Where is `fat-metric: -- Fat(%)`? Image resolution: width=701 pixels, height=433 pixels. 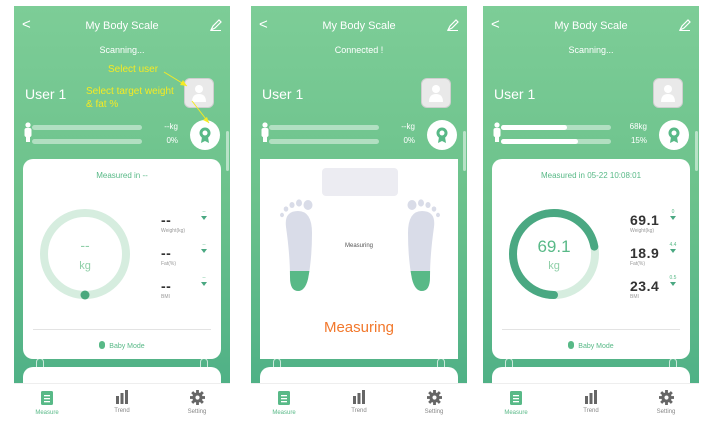
fat-metric: -- Fat(%) is located at coordinates (168, 256).